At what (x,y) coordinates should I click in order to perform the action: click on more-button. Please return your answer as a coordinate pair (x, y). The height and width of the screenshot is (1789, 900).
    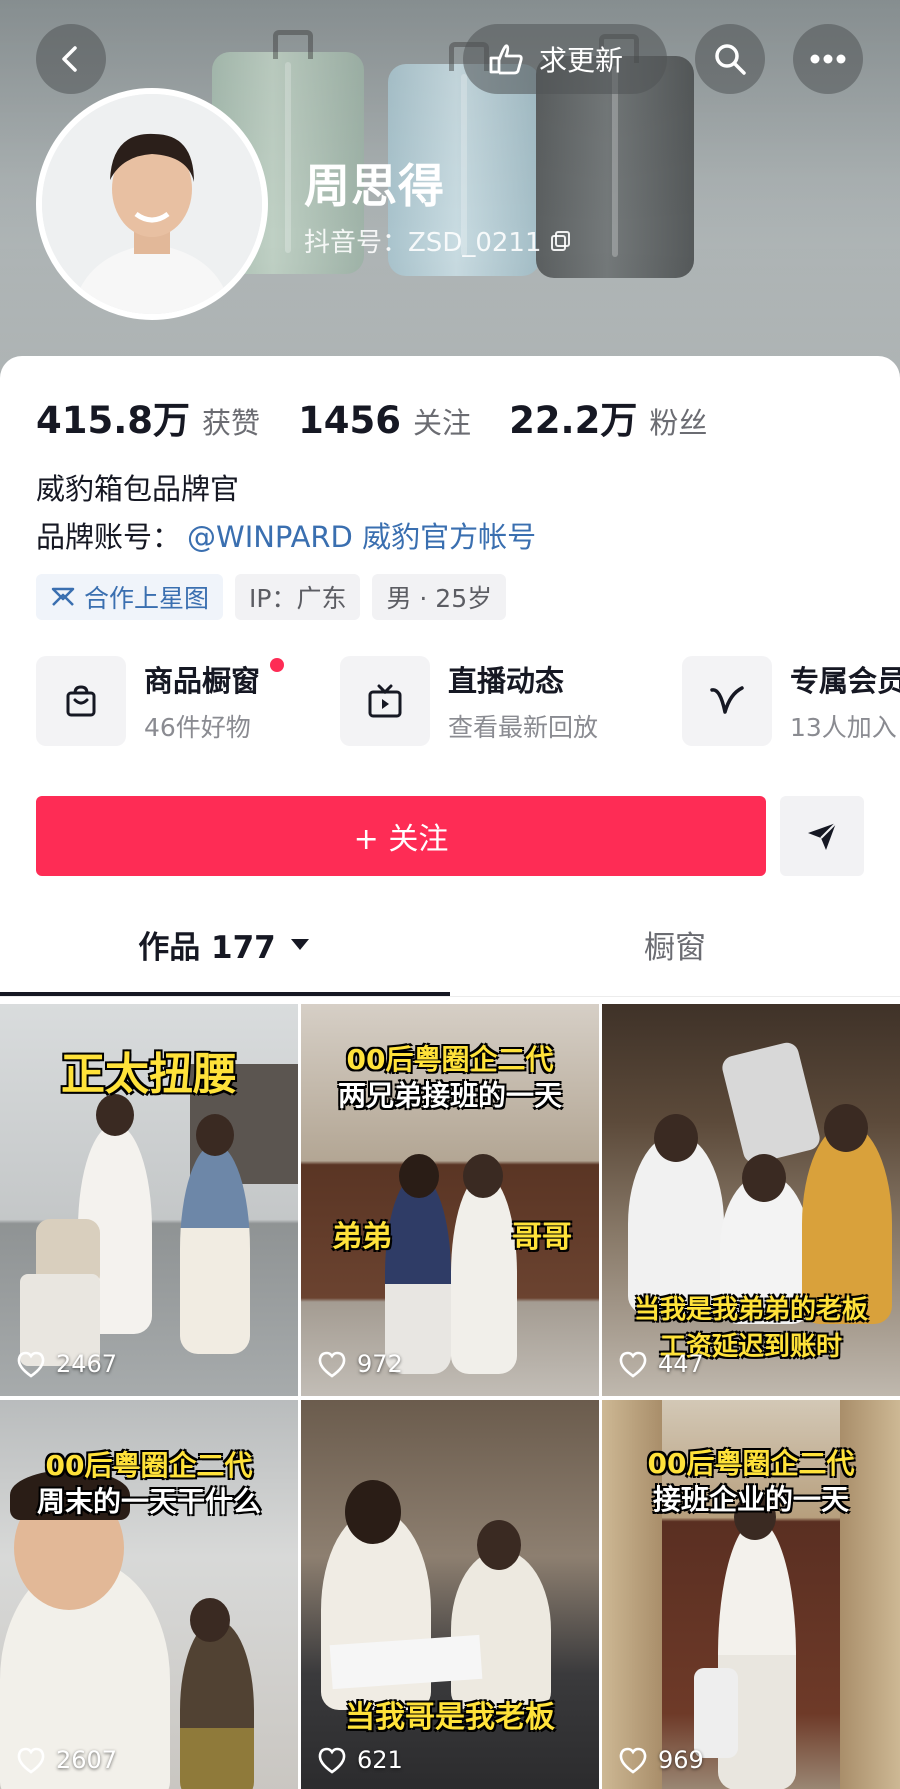
    Looking at the image, I should click on (828, 59).